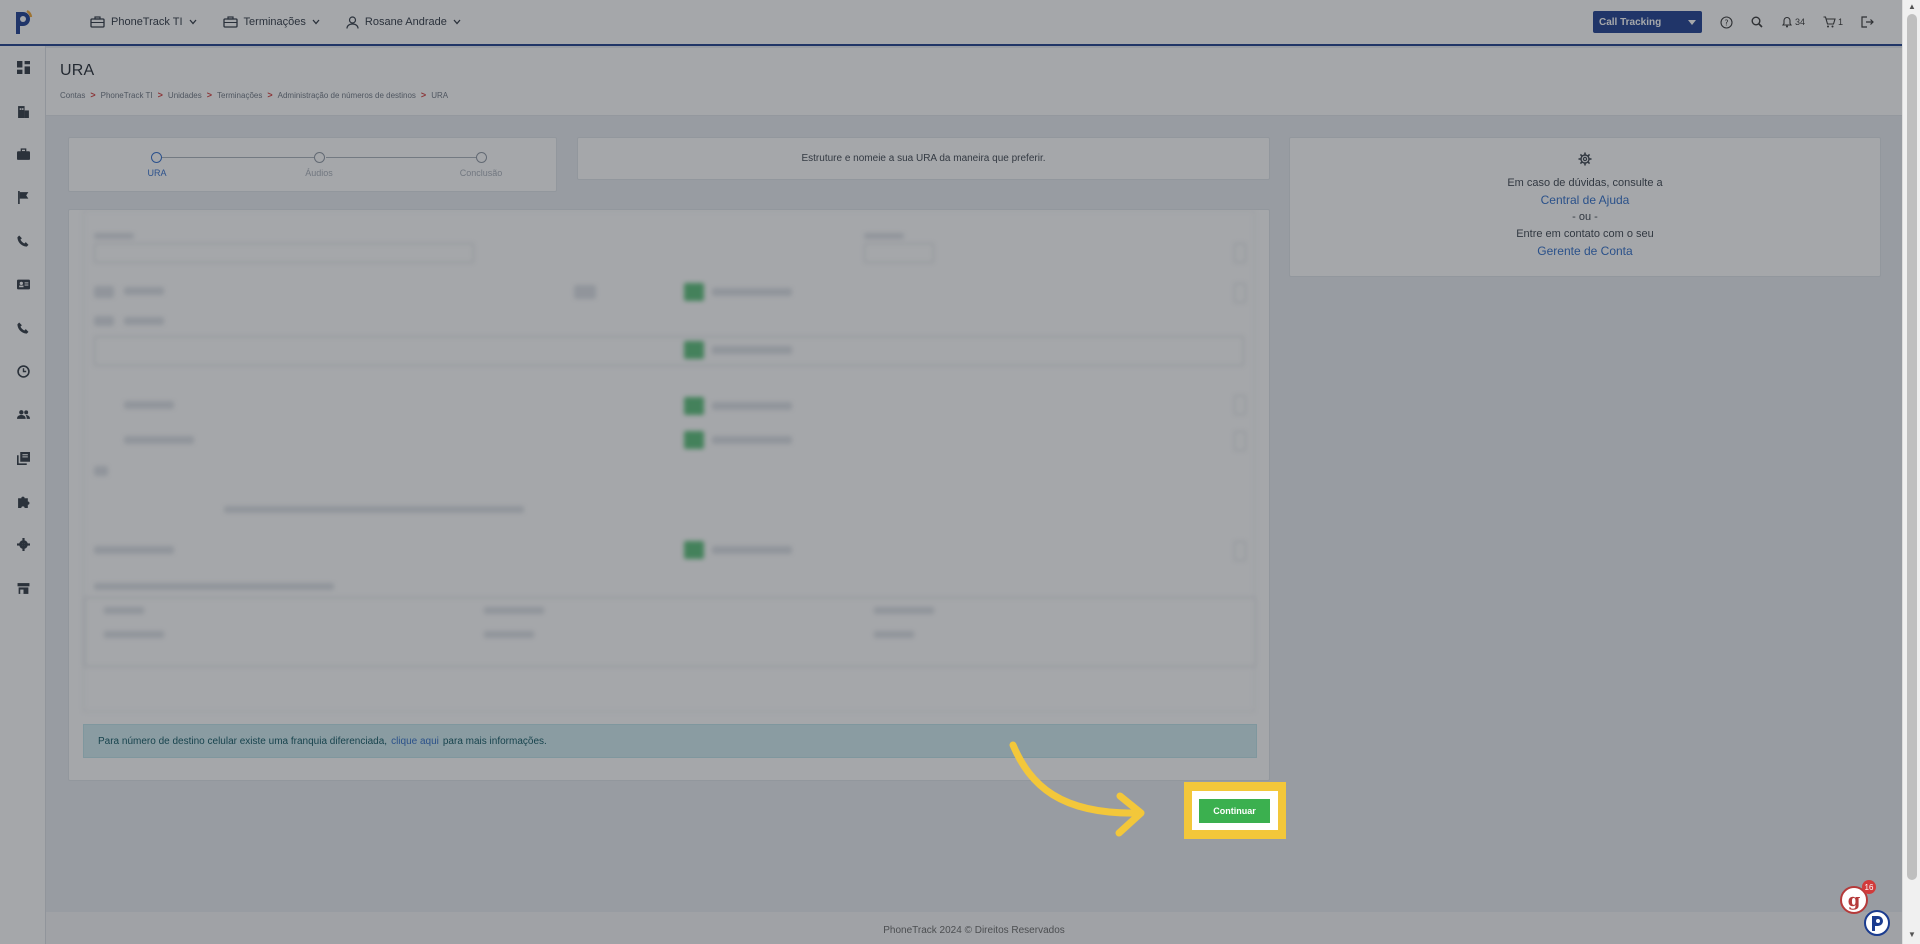  What do you see at coordinates (23, 284) in the screenshot?
I see `sidebar-item-contacts` at bounding box center [23, 284].